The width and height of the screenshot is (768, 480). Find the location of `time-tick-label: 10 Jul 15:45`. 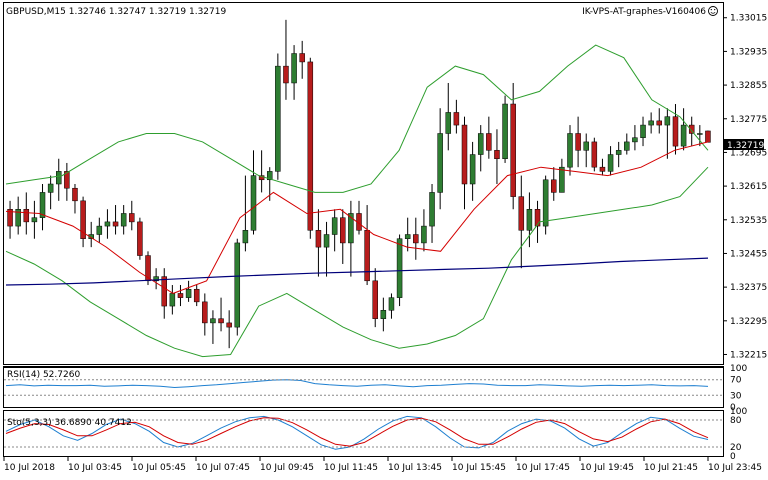

time-tick-label: 10 Jul 15:45 is located at coordinates (479, 468).